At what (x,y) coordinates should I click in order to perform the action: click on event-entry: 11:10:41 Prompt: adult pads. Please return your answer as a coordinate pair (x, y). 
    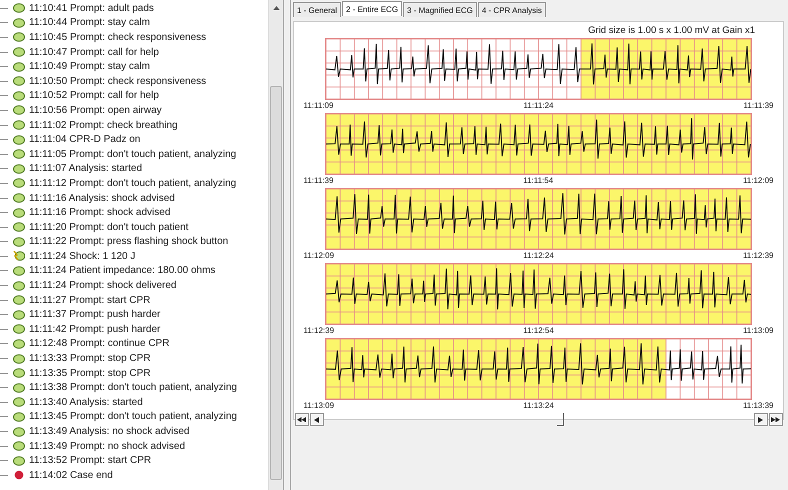
    Looking at the image, I should click on (91, 8).